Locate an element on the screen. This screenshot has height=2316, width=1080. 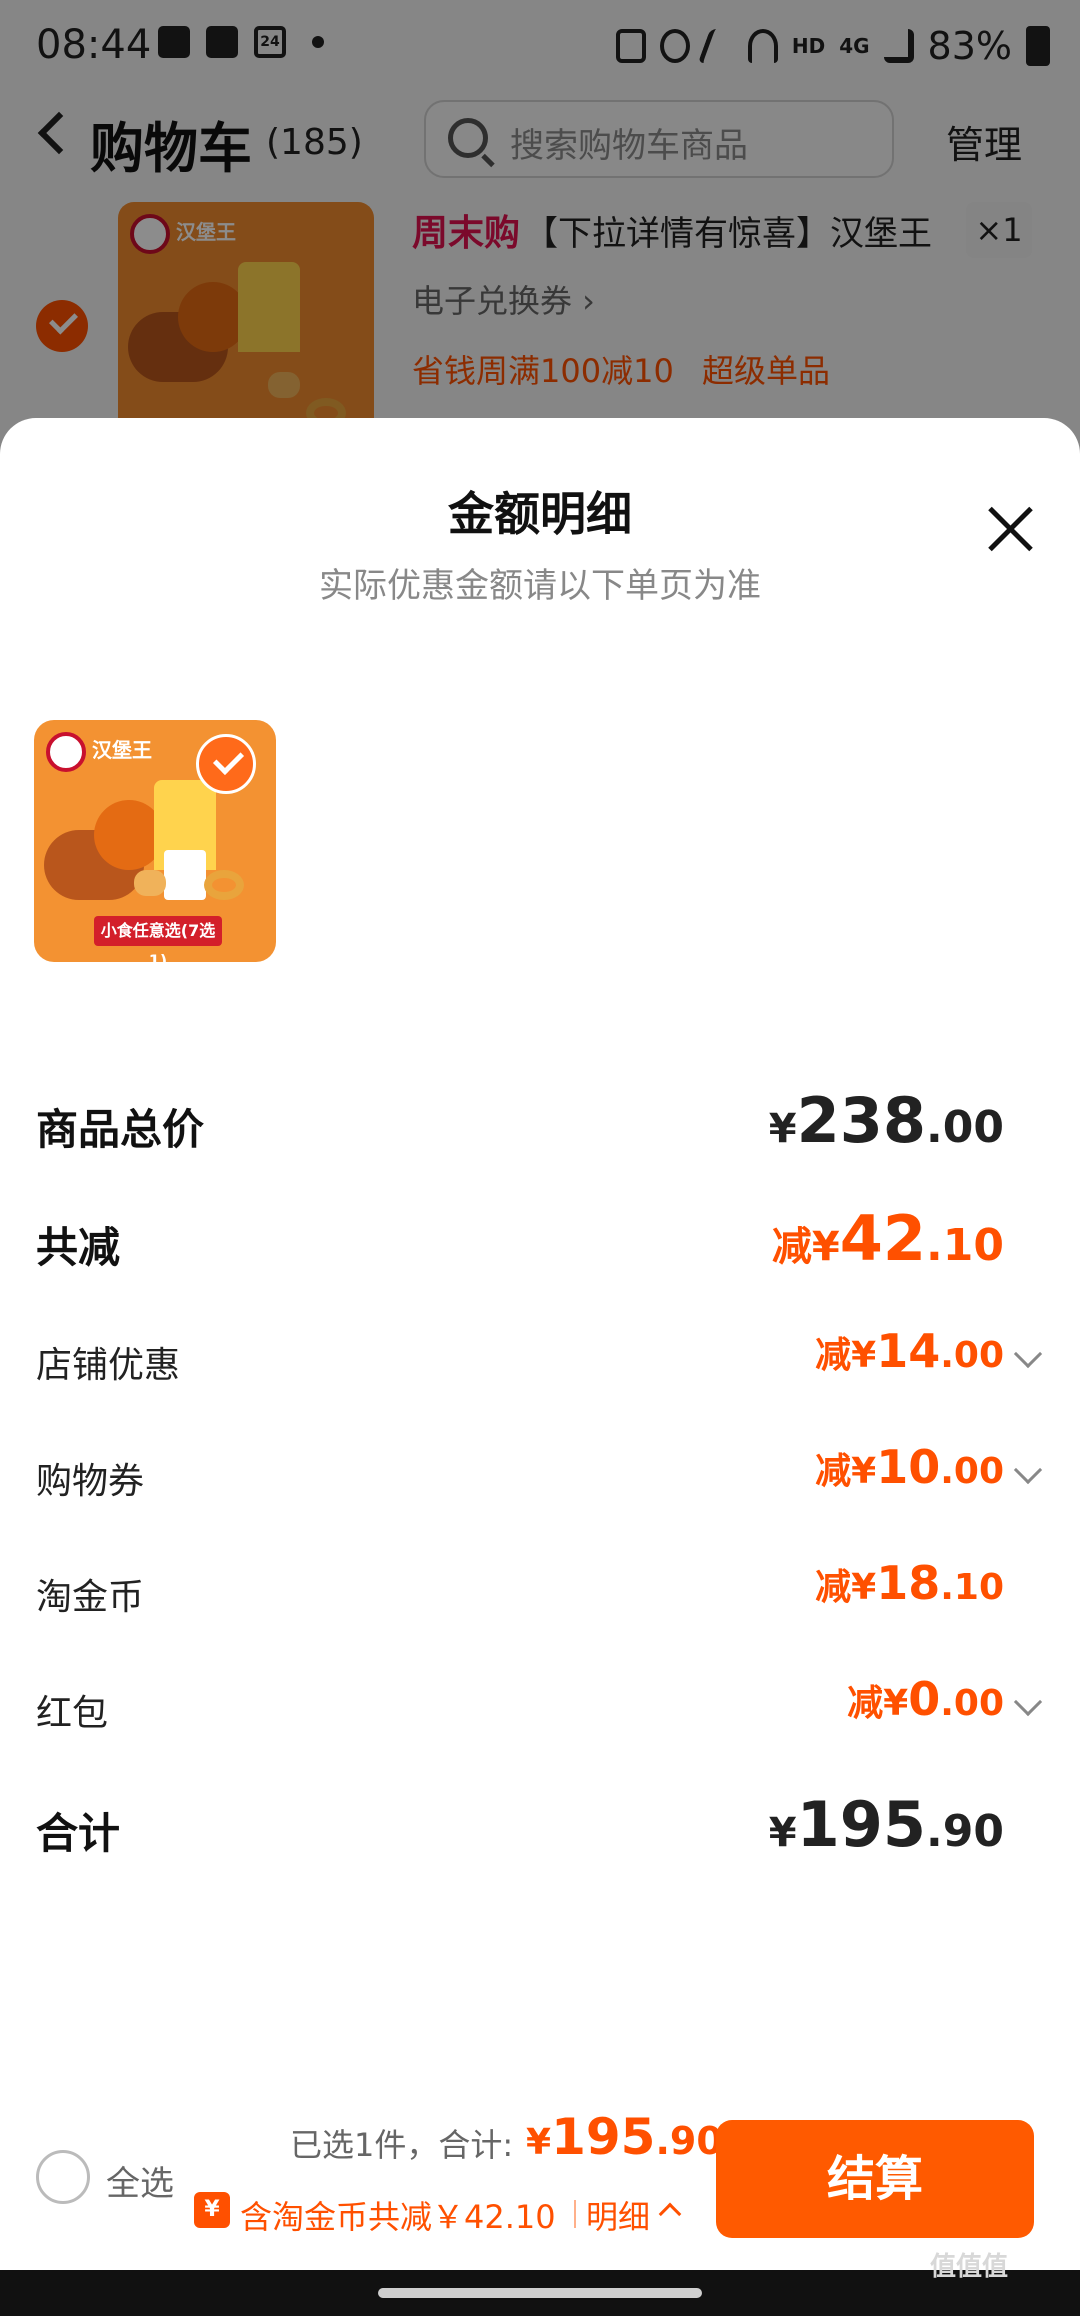
onion-ring-icon is located at coordinates (224, 885).